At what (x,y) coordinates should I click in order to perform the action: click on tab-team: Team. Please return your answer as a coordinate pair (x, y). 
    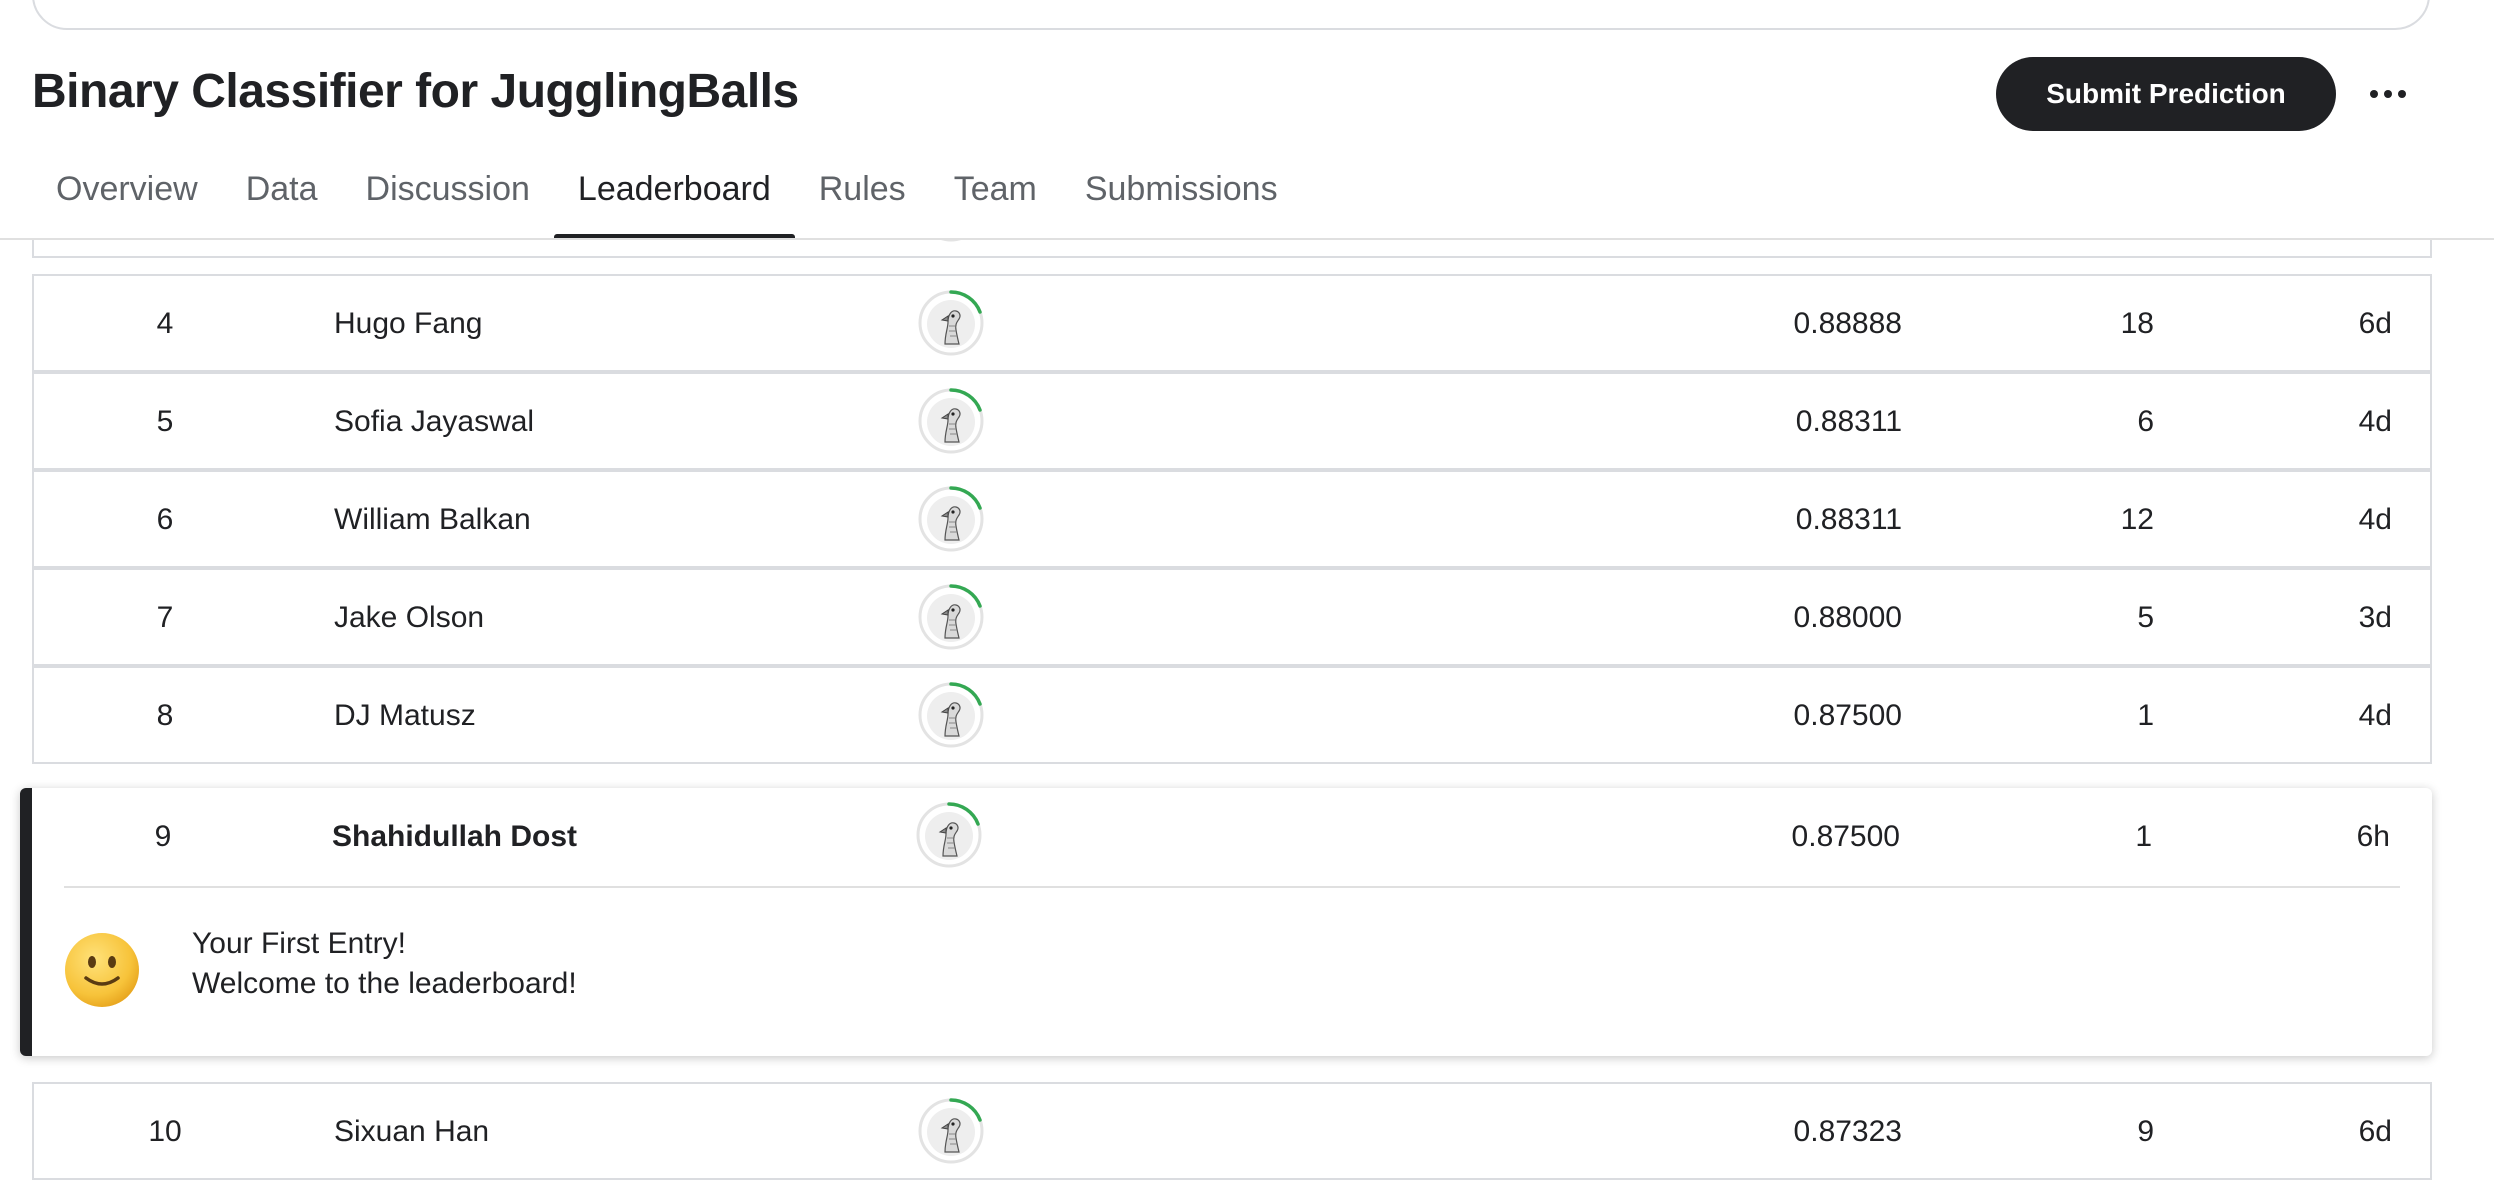
    Looking at the image, I should click on (995, 200).